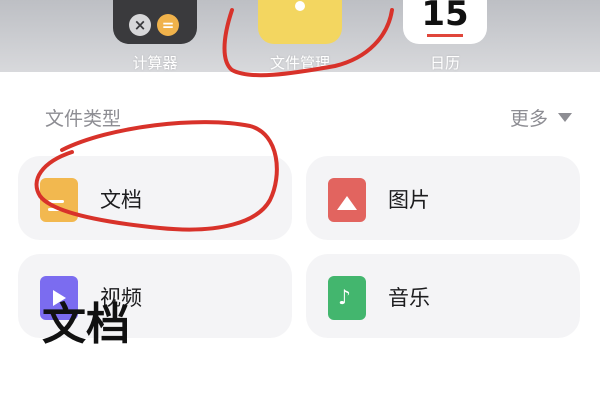  I want to click on app-label-calculator: 计算器, so click(155, 63).